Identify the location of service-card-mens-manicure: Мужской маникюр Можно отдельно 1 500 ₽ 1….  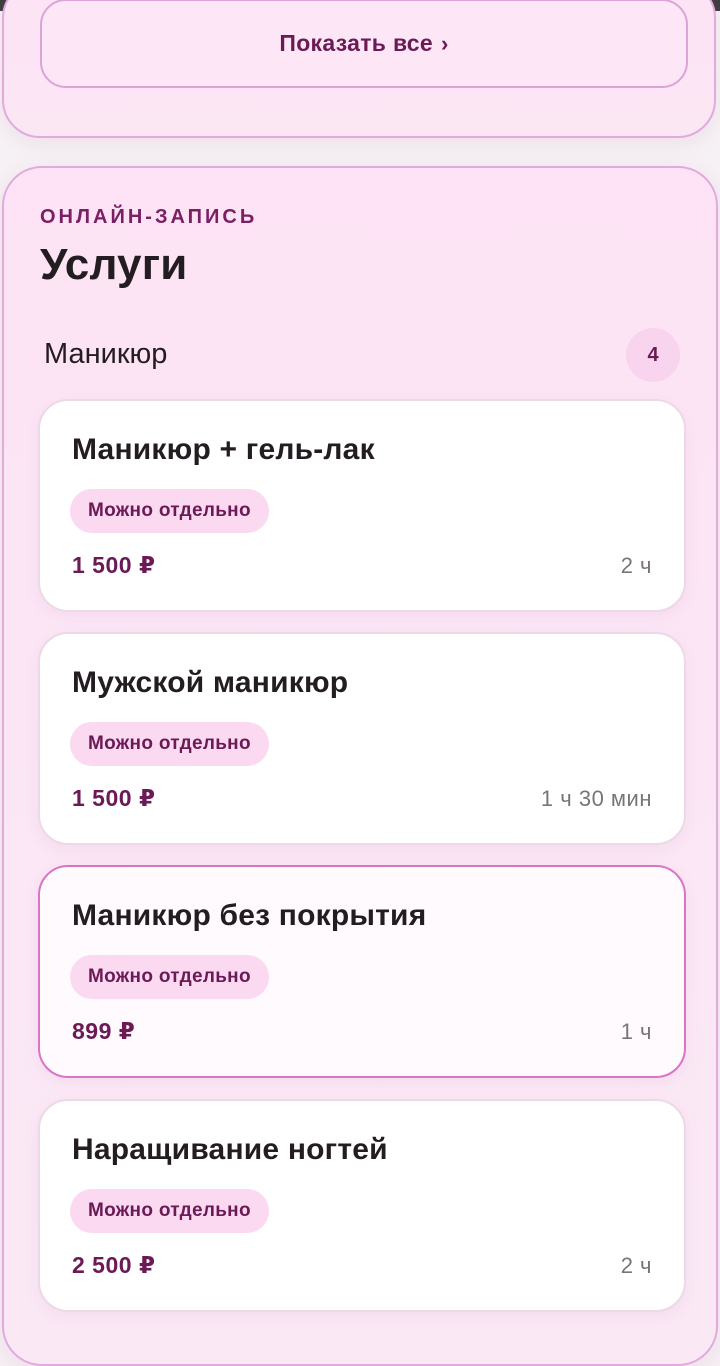
(362, 738).